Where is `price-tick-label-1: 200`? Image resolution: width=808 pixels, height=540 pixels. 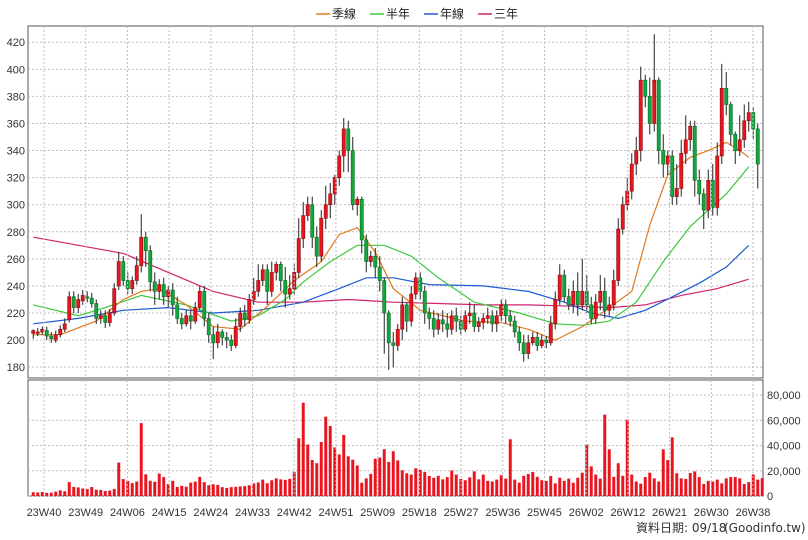
price-tick-label-1: 200 is located at coordinates (16, 341).